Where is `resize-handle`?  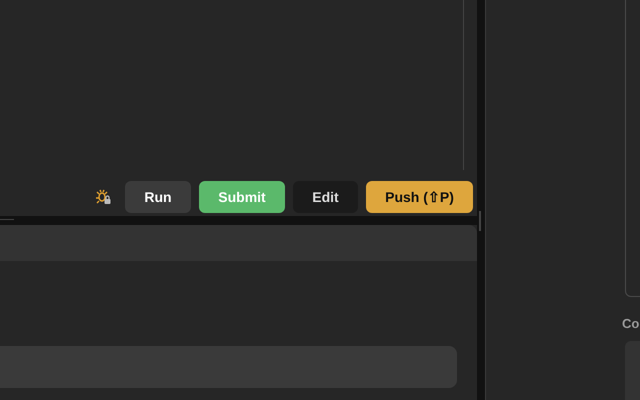
resize-handle is located at coordinates (480, 221).